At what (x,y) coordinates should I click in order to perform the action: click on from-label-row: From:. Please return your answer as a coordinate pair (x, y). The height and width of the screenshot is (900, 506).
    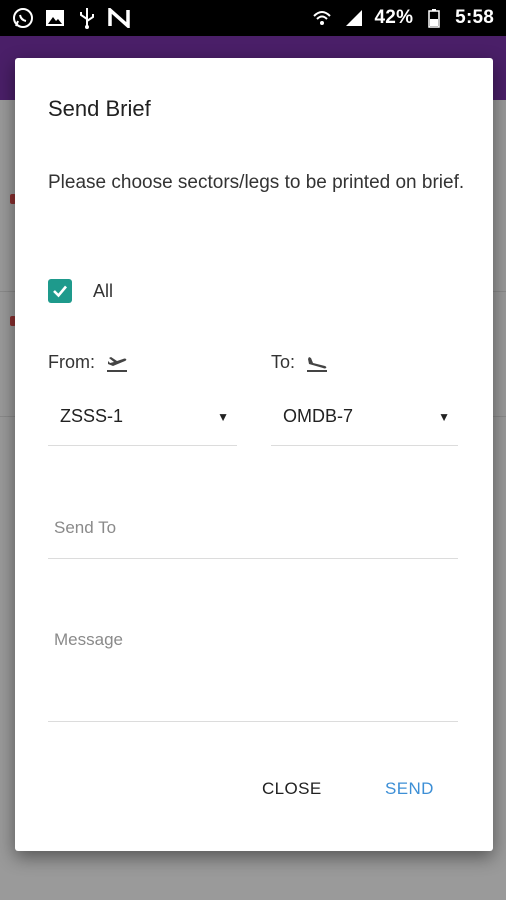
    Looking at the image, I should click on (88, 362).